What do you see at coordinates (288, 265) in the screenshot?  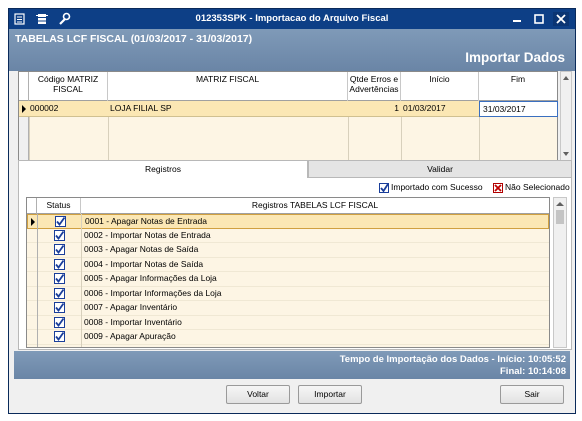 I see `table-row: 0004 - Importar Notas de Saída` at bounding box center [288, 265].